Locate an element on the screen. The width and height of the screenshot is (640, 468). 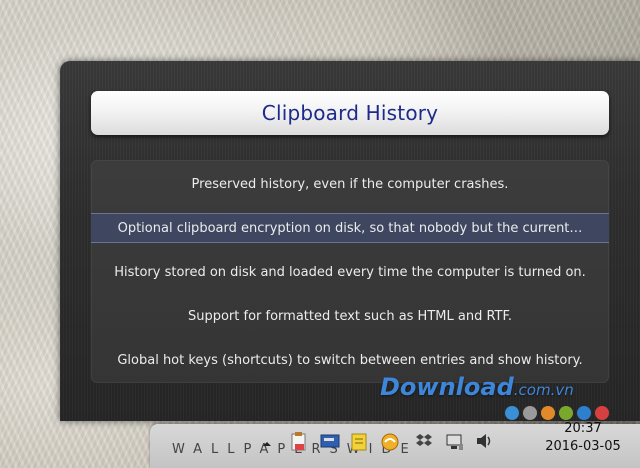
watermark-main: Download is located at coordinates (447, 387).